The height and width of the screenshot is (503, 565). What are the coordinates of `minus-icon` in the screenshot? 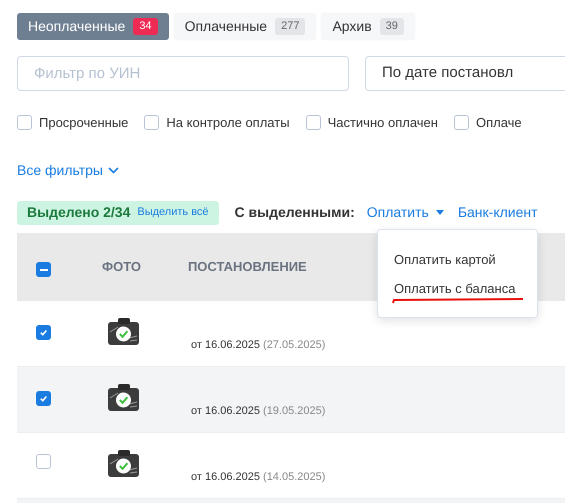 It's located at (44, 269).